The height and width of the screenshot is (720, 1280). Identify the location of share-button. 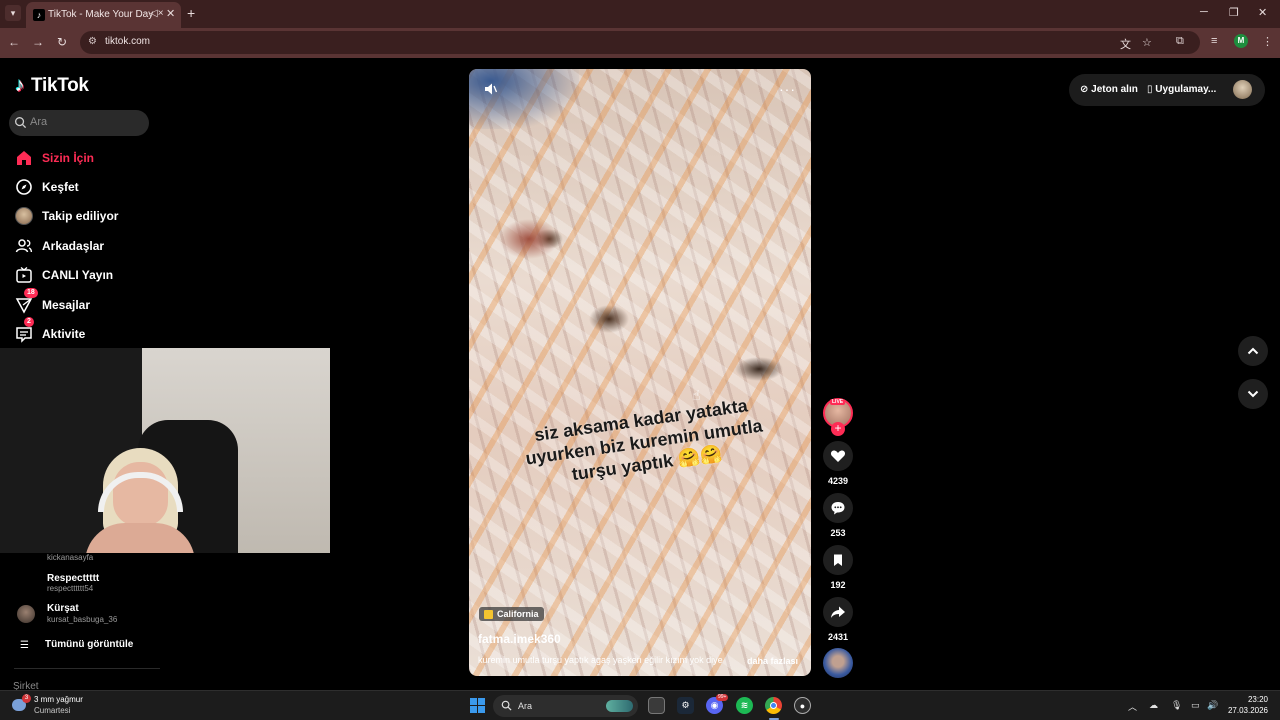
(838, 612).